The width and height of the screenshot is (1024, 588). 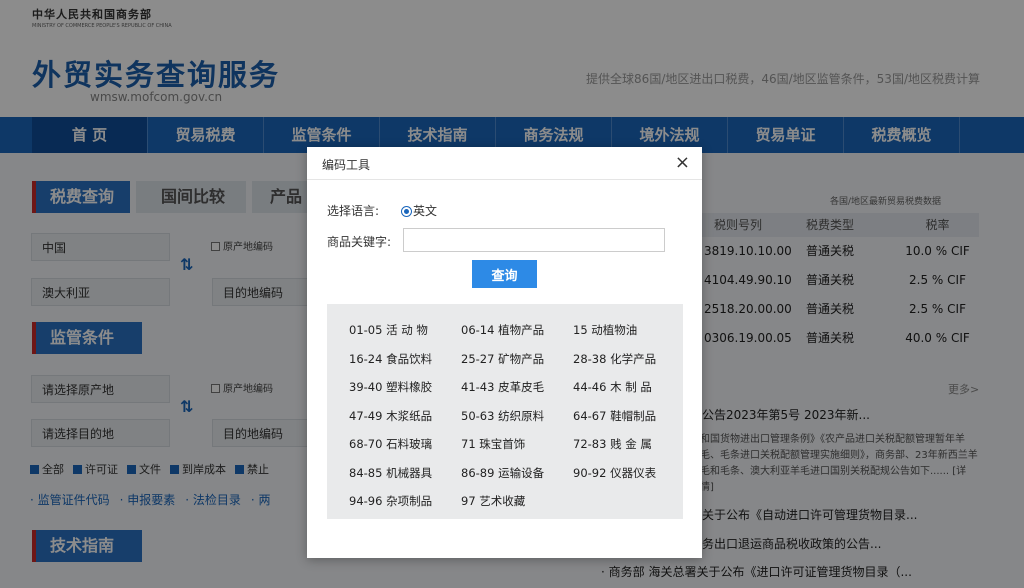 What do you see at coordinates (629, 416) in the screenshot?
I see `hs-code-item: 64-67 鞋帽制品` at bounding box center [629, 416].